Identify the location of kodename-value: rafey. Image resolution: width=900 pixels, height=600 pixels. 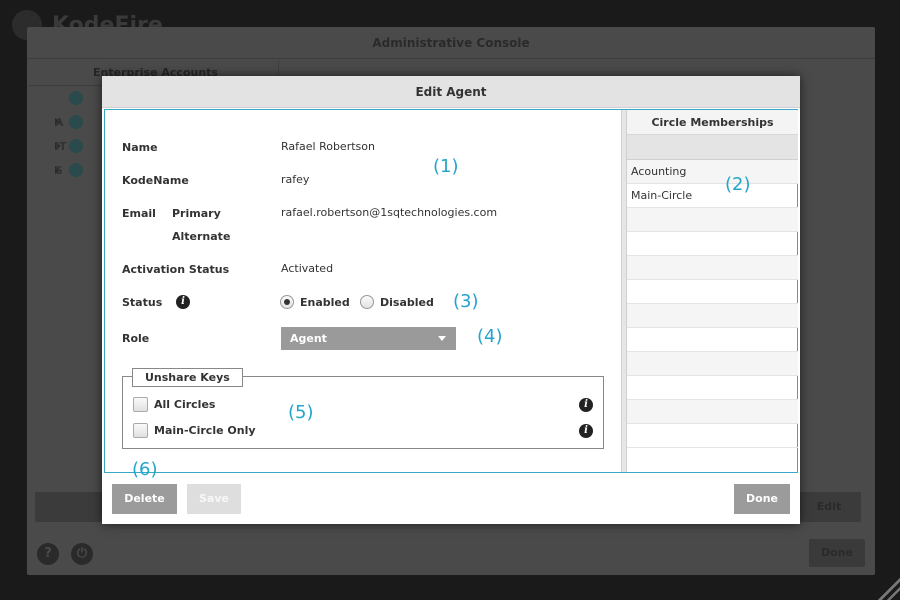
(295, 179).